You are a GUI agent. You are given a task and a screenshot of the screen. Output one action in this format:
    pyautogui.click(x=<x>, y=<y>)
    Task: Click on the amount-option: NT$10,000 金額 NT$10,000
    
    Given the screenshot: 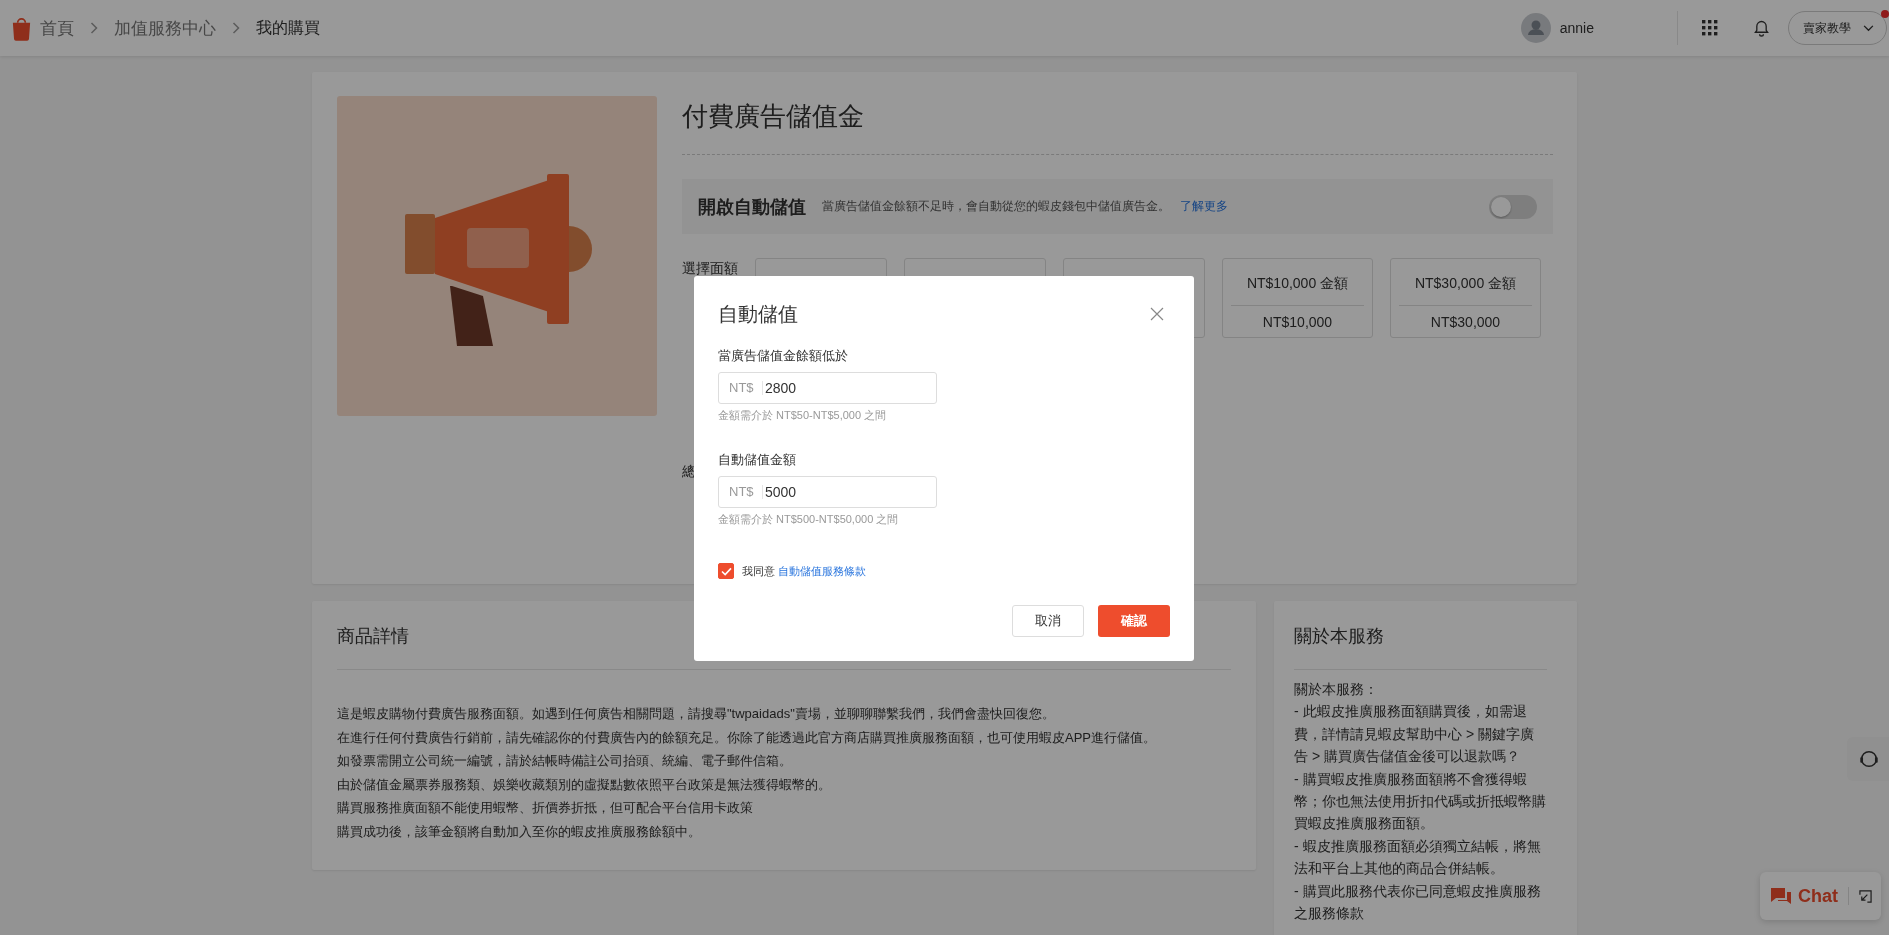 What is the action you would take?
    pyautogui.click(x=1297, y=298)
    